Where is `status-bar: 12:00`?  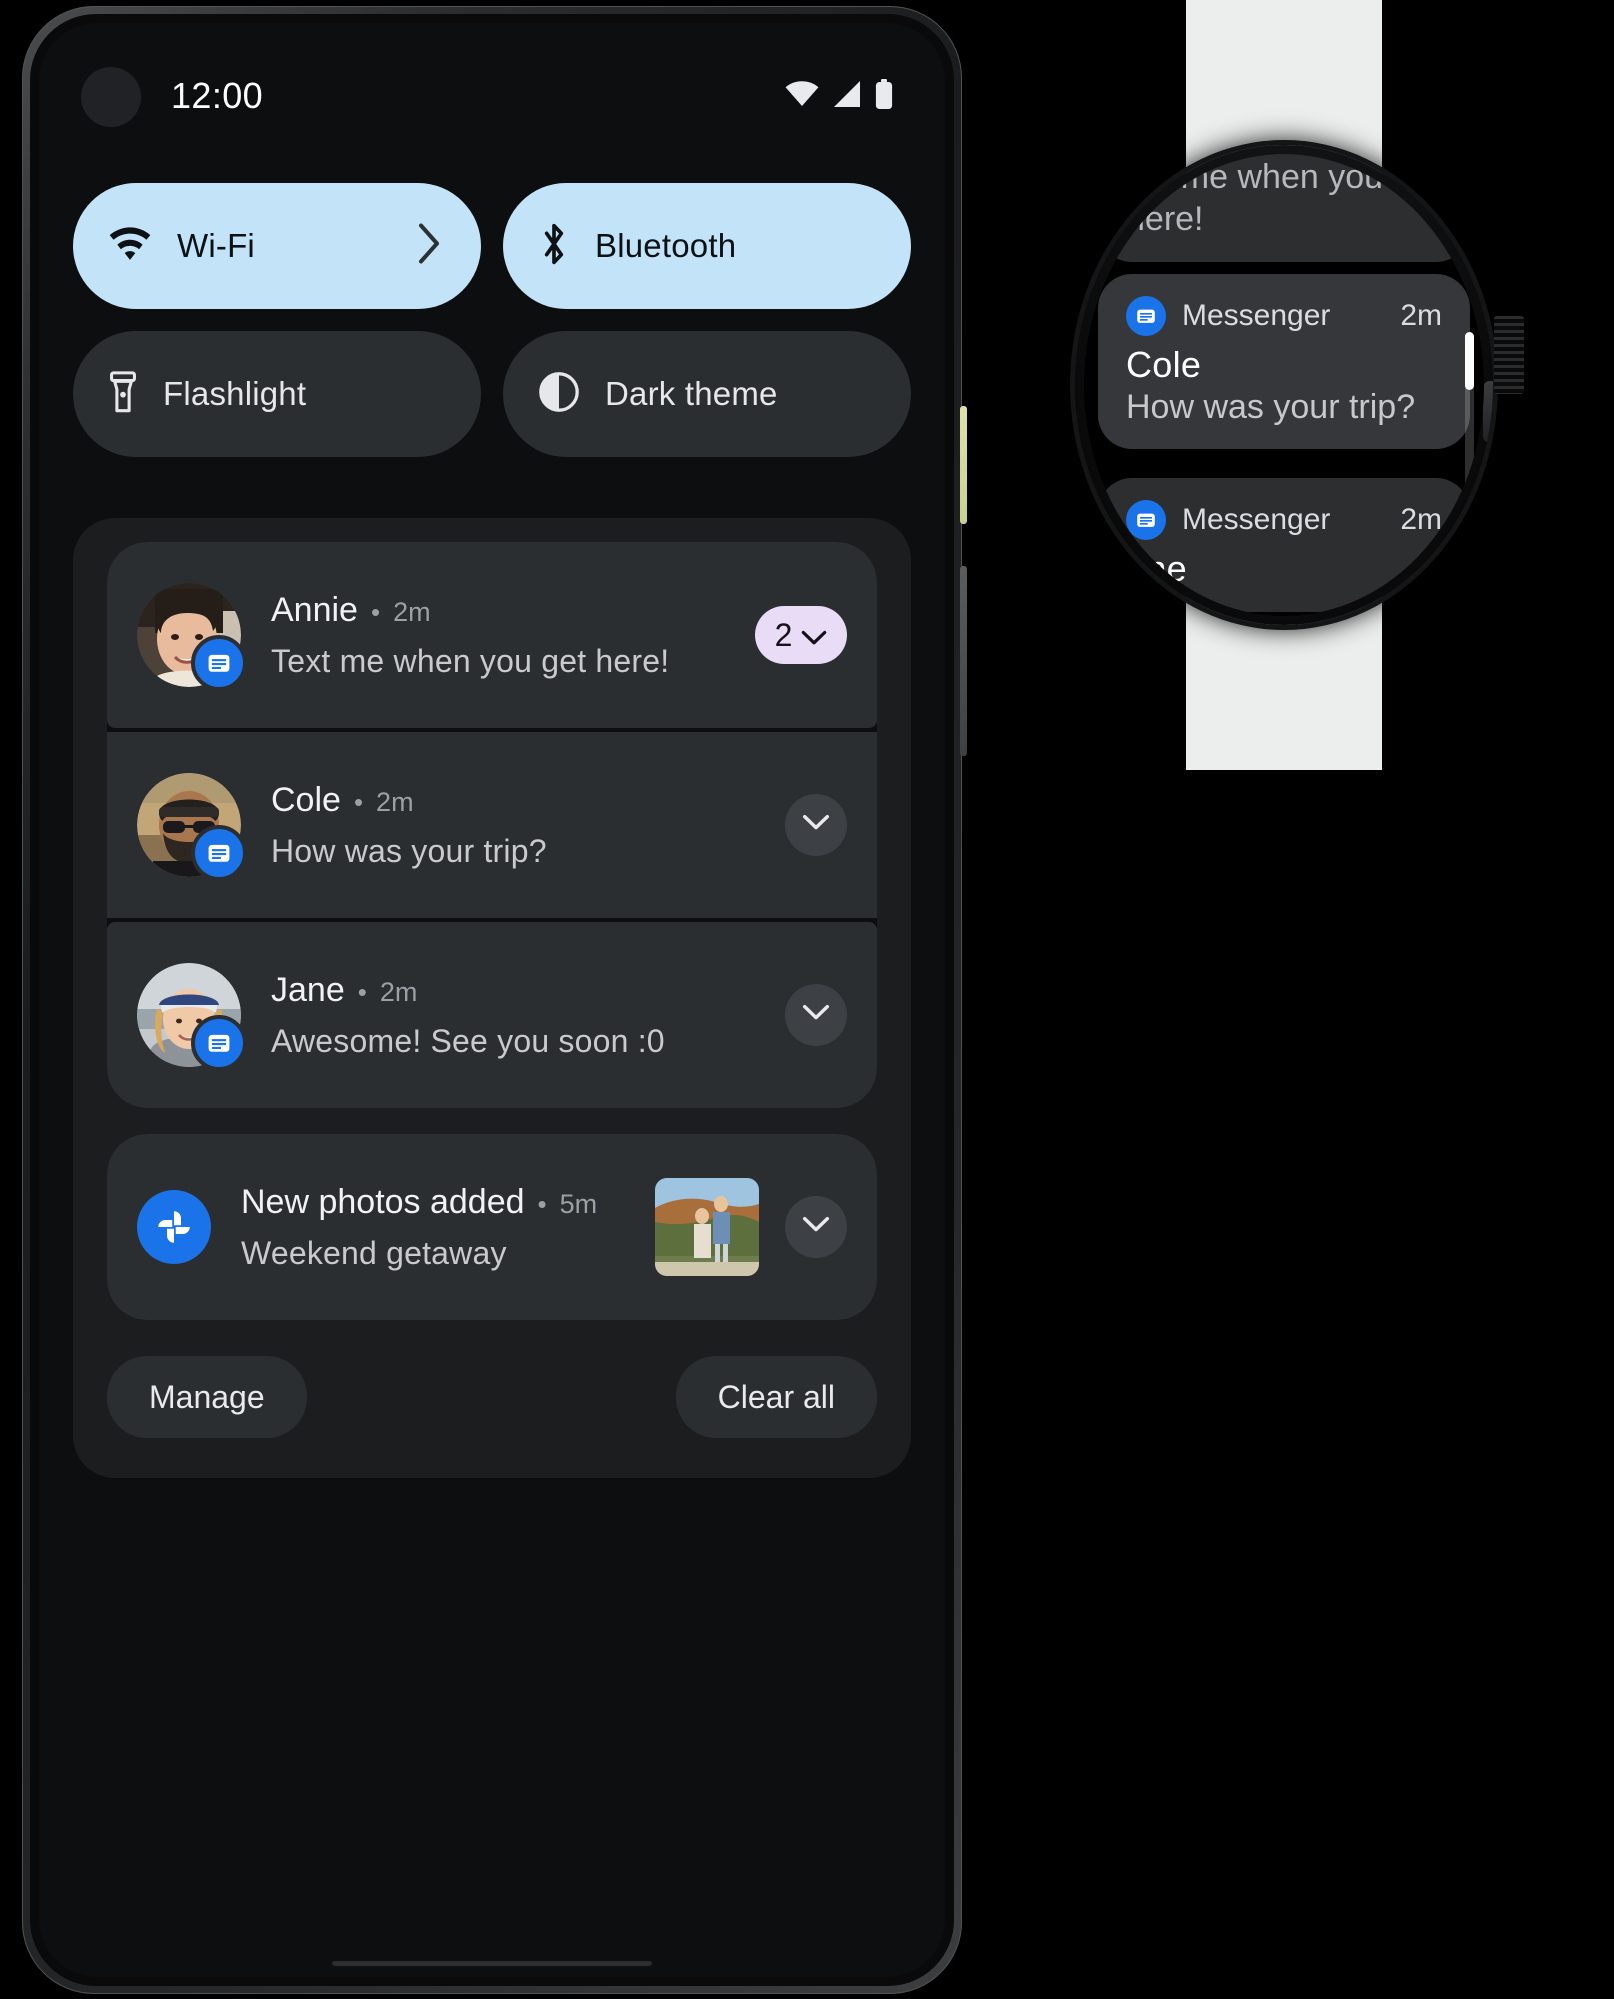
status-bar: 12:00 is located at coordinates (492, 82).